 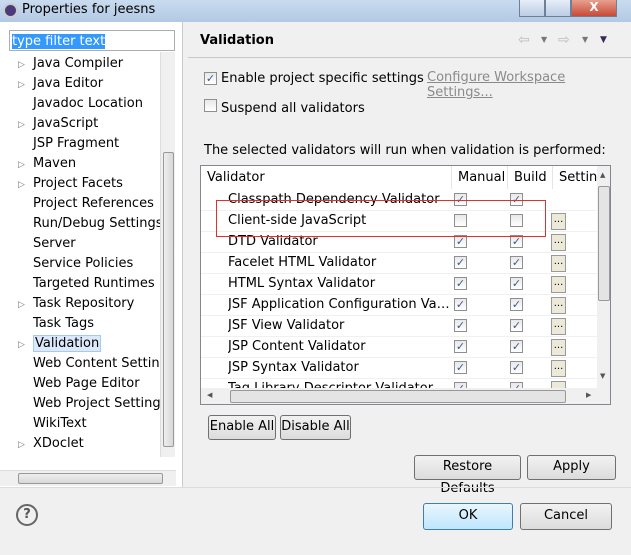 I want to click on tree-item: Targeted Runtimes, so click(x=86, y=284).